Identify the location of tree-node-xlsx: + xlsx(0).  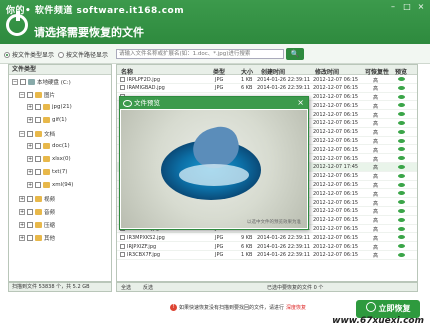
(49, 159).